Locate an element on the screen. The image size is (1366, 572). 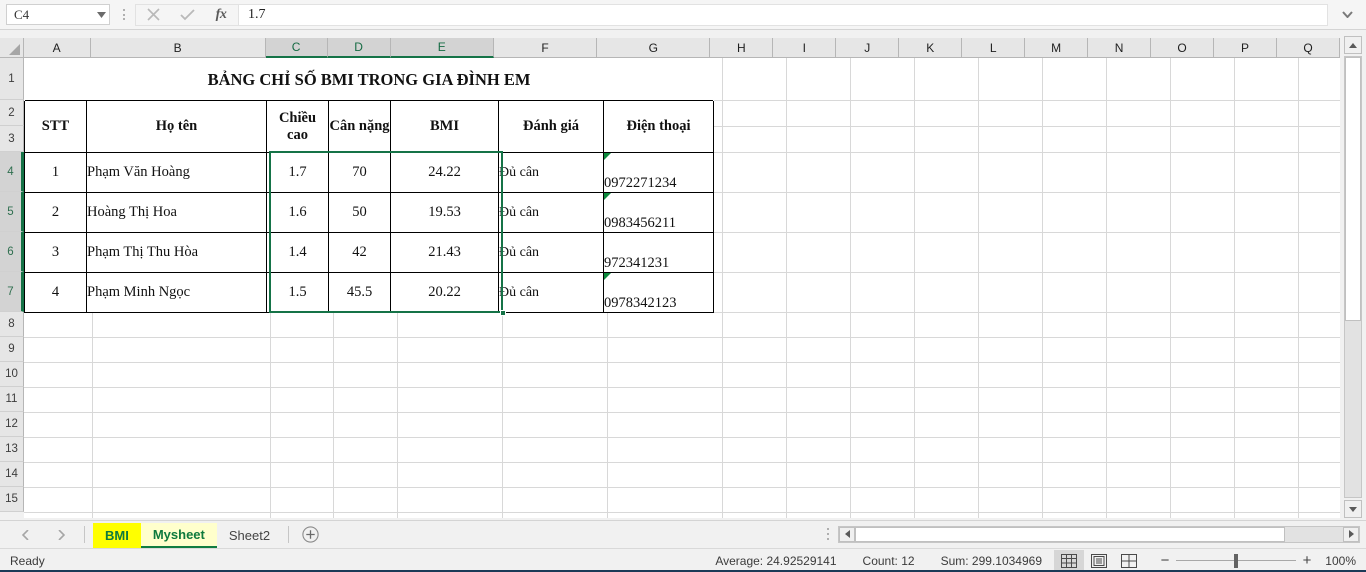
cell-name: Phạm Thị Thu Hòa is located at coordinates (176, 252).